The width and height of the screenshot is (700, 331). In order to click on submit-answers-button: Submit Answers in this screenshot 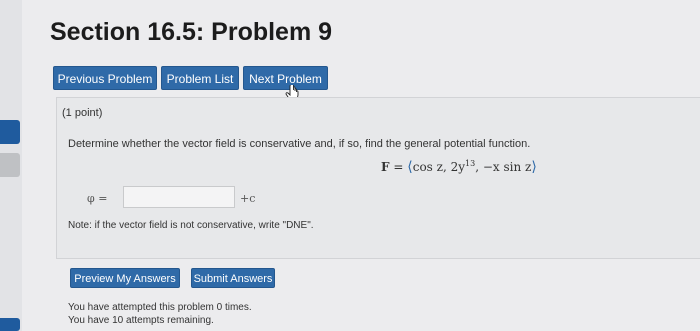, I will do `click(233, 278)`.